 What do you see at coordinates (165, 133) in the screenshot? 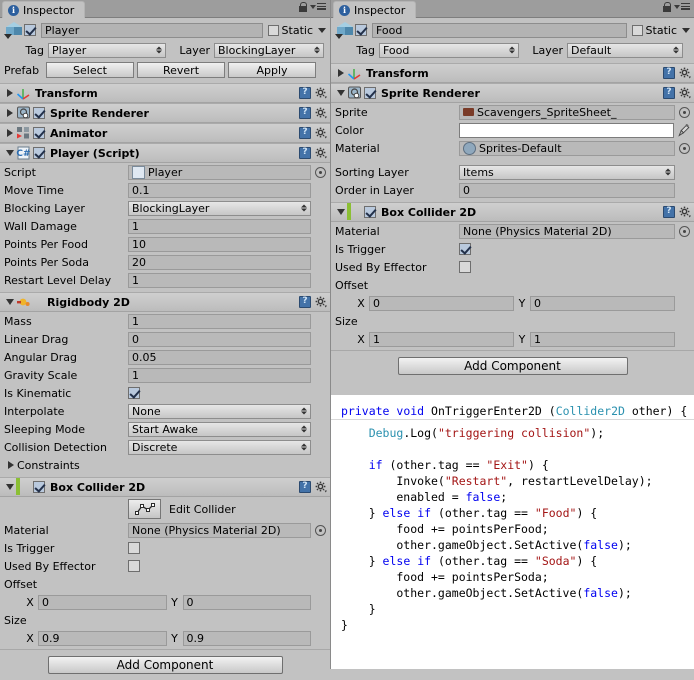
I see `component-header-animator: Animator` at bounding box center [165, 133].